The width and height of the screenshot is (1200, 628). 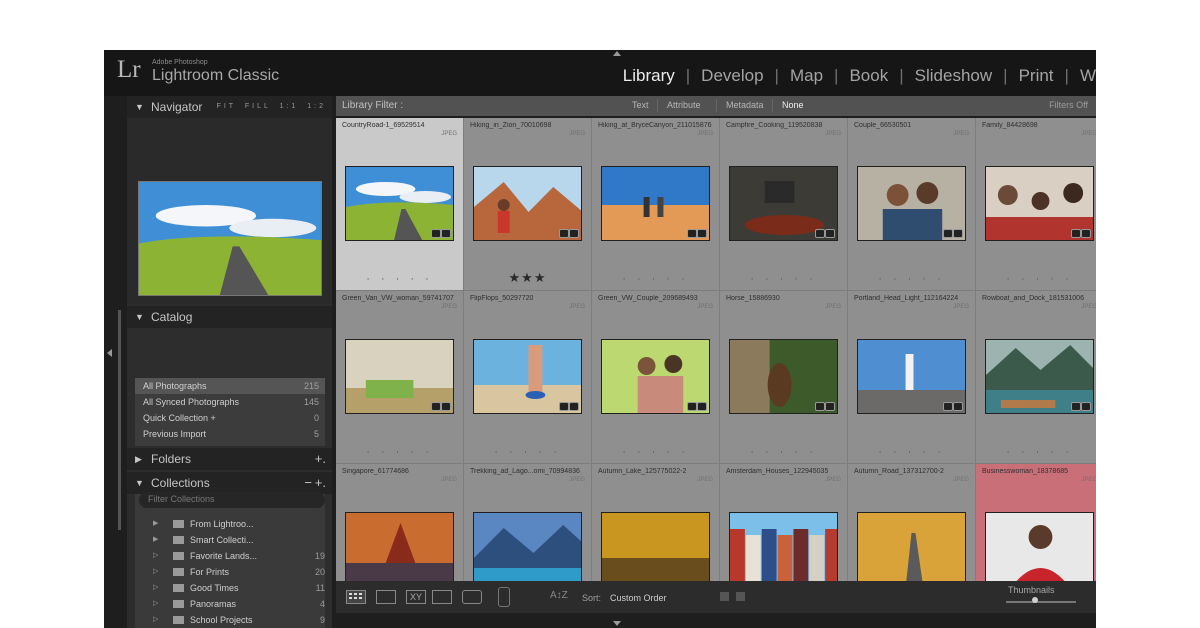 I want to click on add-folder-icon: +., so click(x=320, y=459).